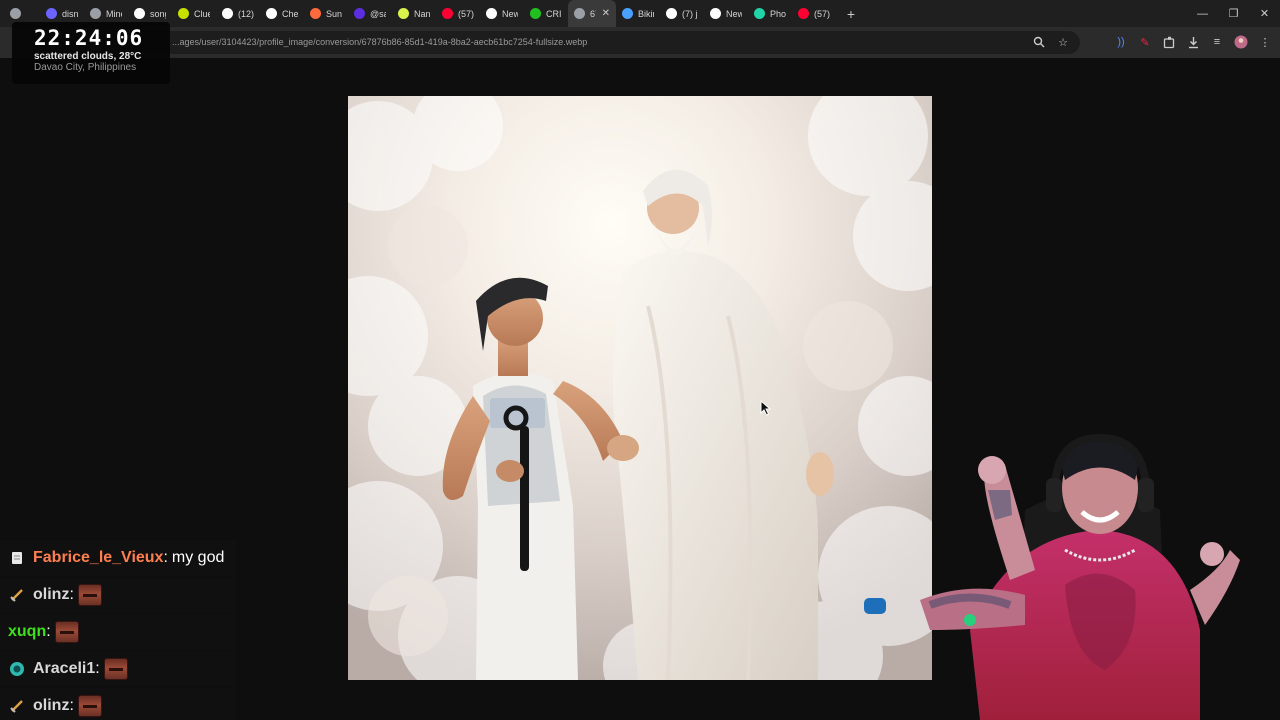  What do you see at coordinates (606, 13) in the screenshot?
I see `tab-close-icon: ✕` at bounding box center [606, 13].